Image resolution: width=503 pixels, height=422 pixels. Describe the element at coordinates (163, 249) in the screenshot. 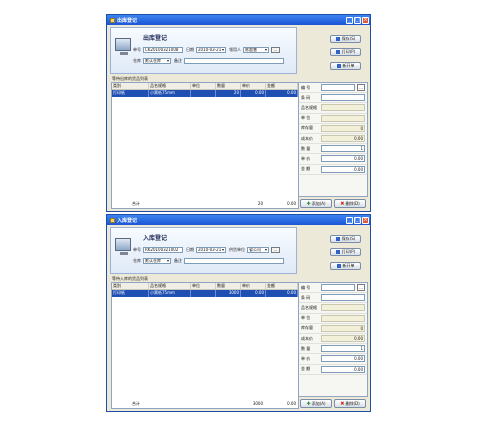

I see `order-no-field: RK20100321002` at that location.